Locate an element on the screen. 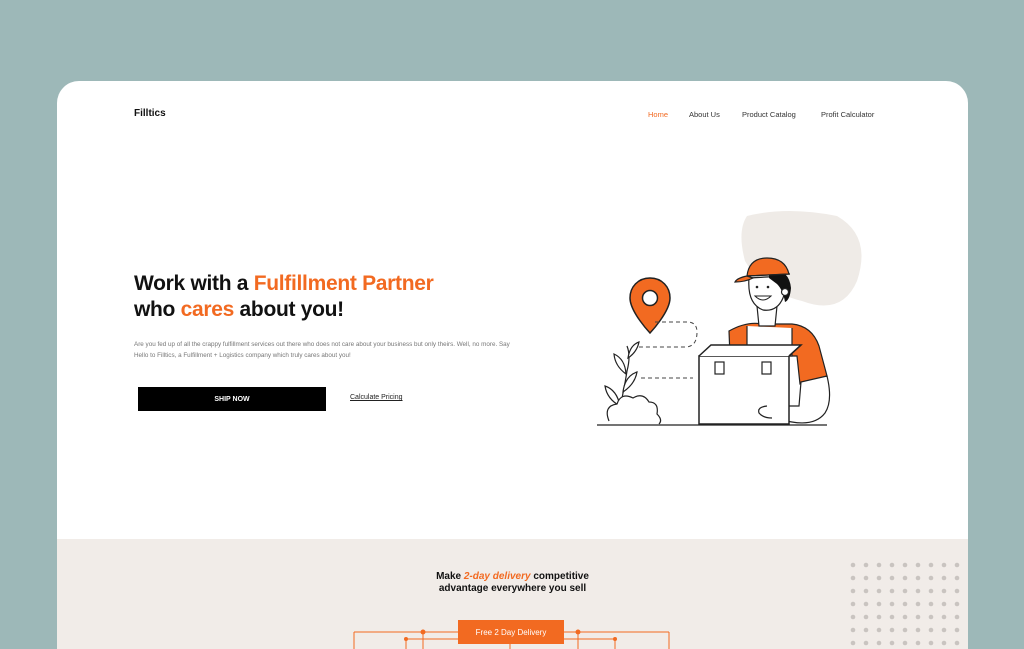 This screenshot has width=1024, height=649. hero-title-highlight-2: cares is located at coordinates (207, 309).